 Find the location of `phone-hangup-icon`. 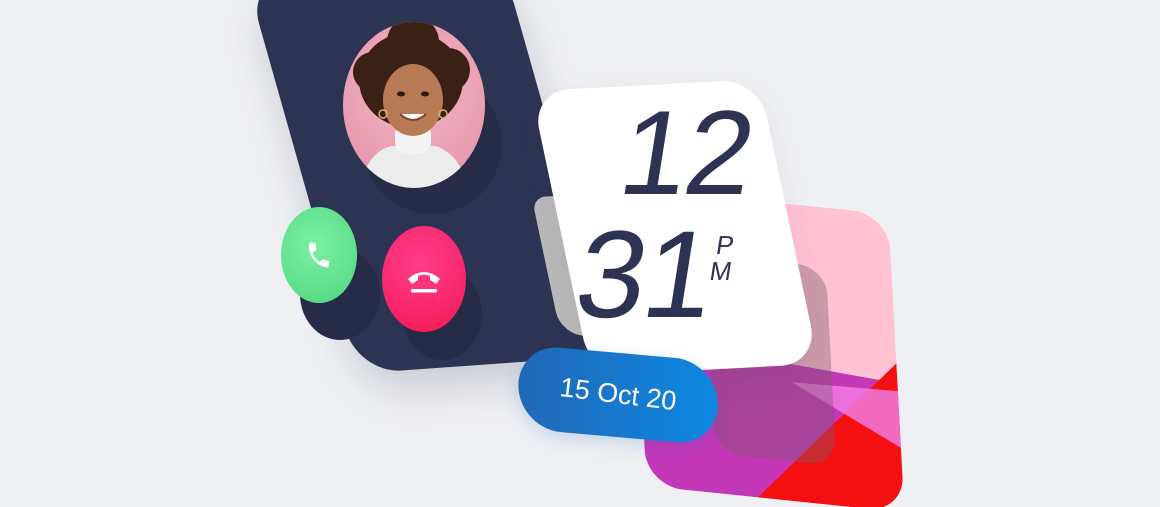

phone-hangup-icon is located at coordinates (424, 279).